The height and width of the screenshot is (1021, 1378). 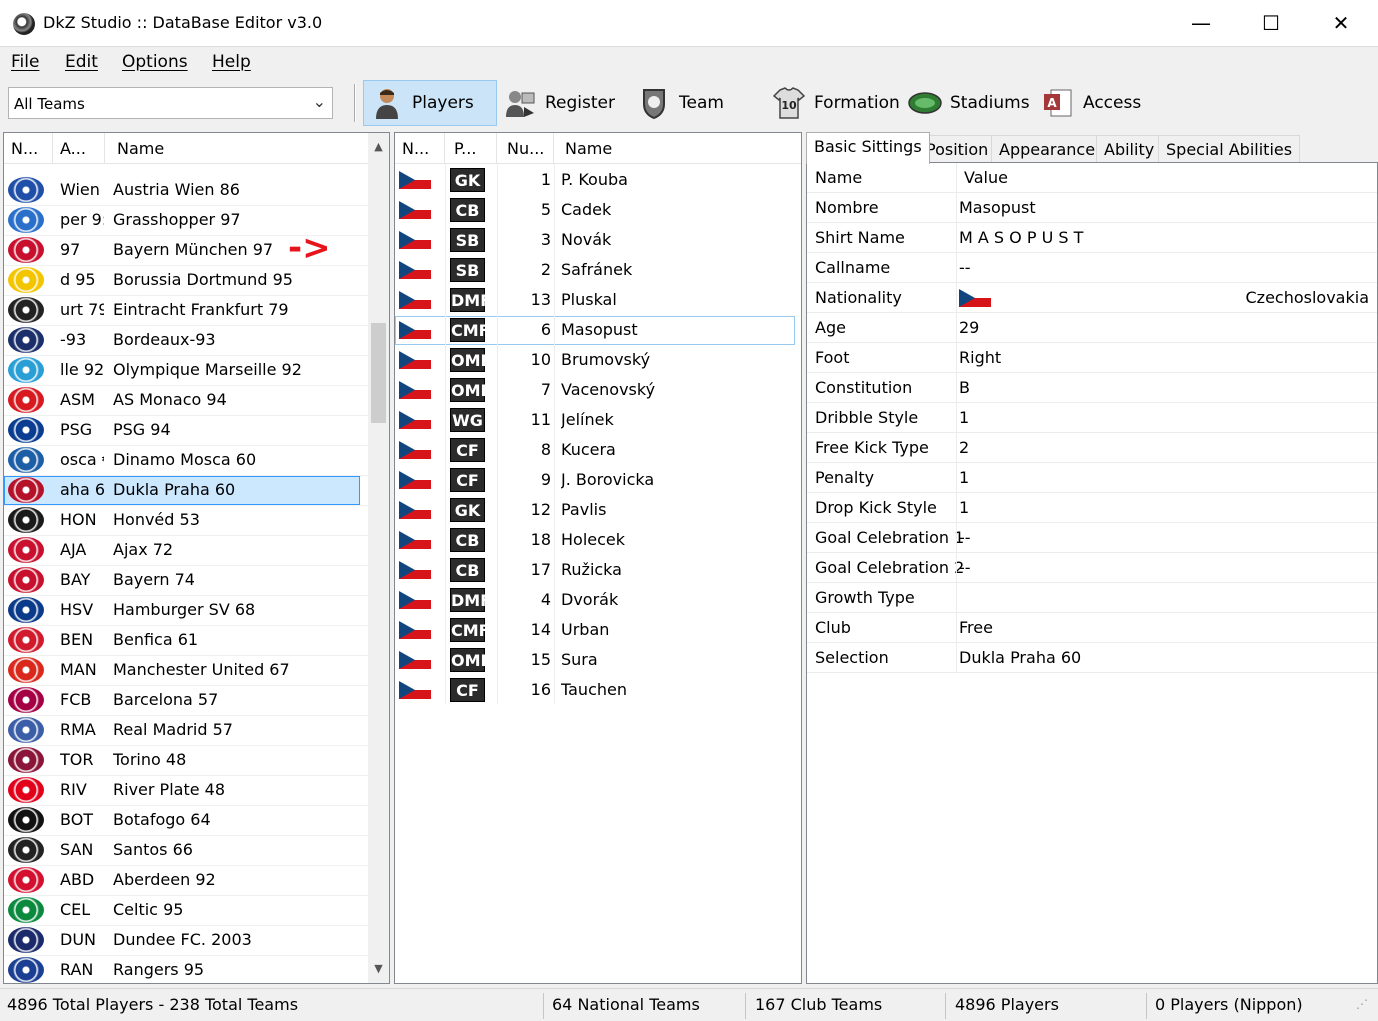 I want to click on team-row: osca € Dinamo Mosca 60, so click(x=186, y=460).